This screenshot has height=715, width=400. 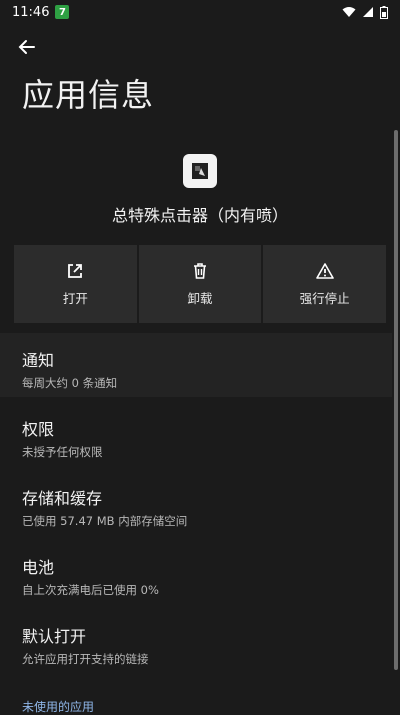 I want to click on battery-icon, so click(x=384, y=12).